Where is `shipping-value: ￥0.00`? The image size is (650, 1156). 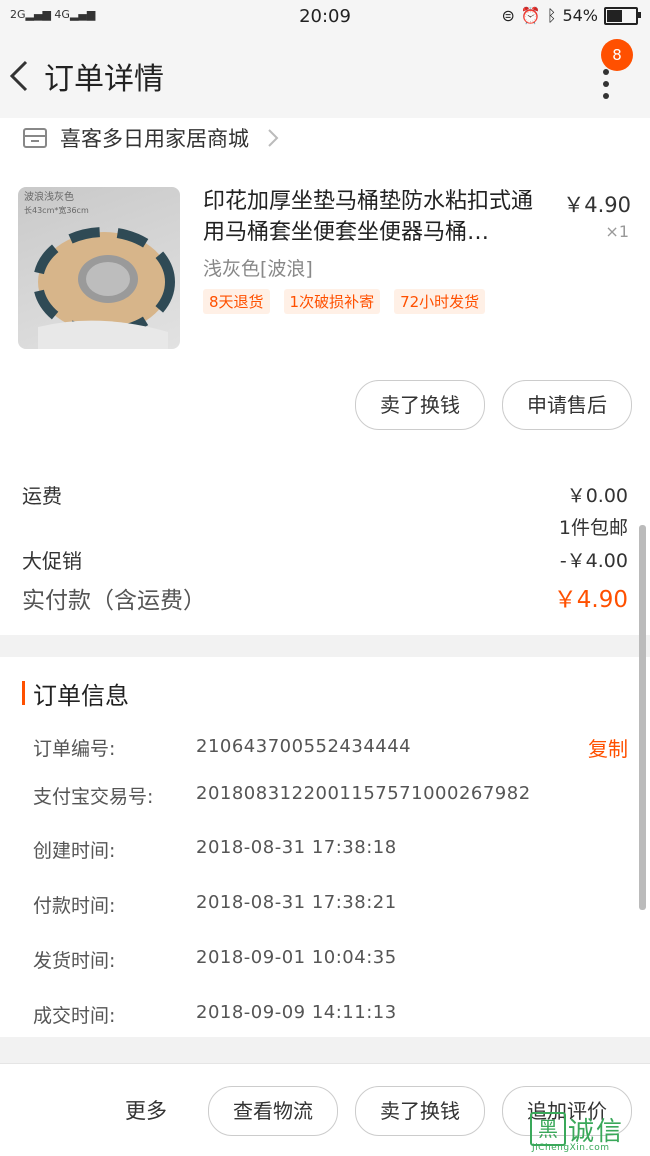 shipping-value: ￥0.00 is located at coordinates (597, 496).